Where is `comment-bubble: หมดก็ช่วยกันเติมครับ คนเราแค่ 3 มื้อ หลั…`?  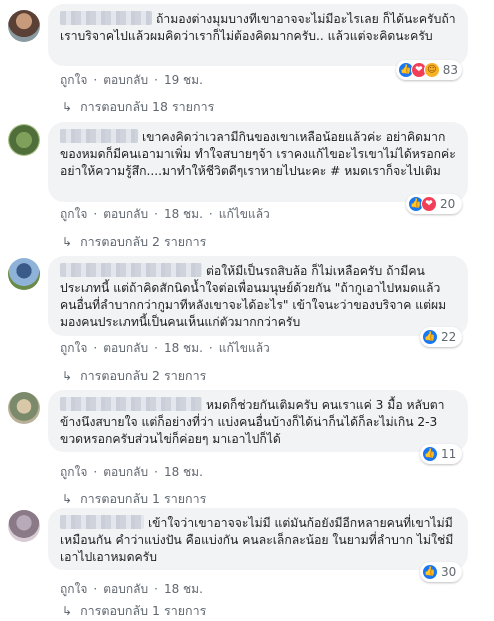
comment-bubble: หมดก็ช่วยกันเติมครับ คนเราแค่ 3 มื้อ หลั… is located at coordinates (258, 421).